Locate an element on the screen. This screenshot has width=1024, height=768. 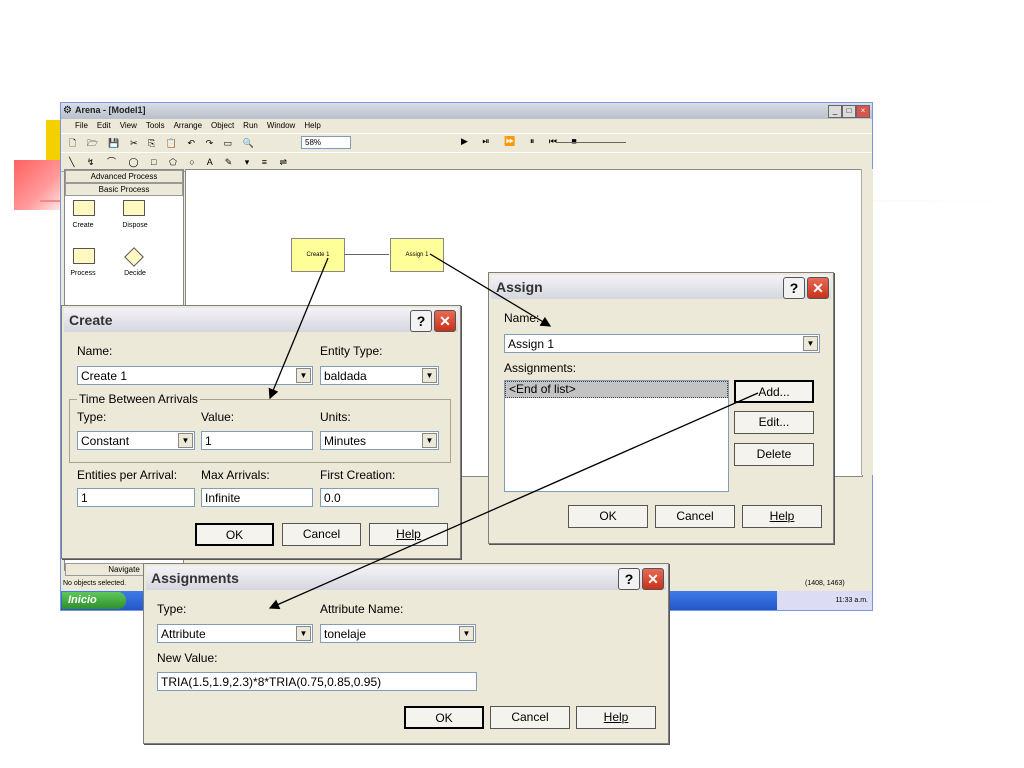
canvas-scrollbar is located at coordinates (867, 322).